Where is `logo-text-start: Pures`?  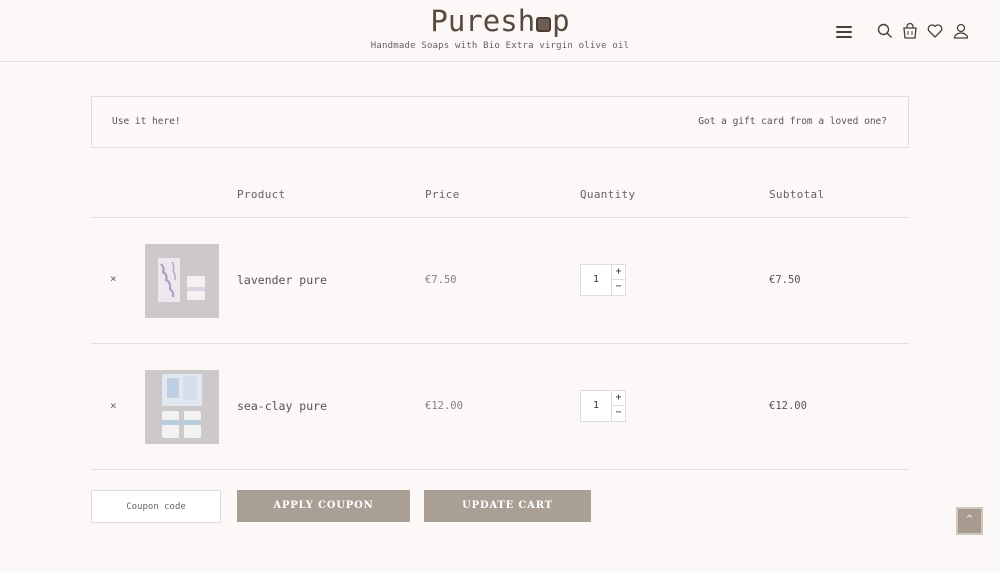
logo-text-start: Pures is located at coordinates (474, 21).